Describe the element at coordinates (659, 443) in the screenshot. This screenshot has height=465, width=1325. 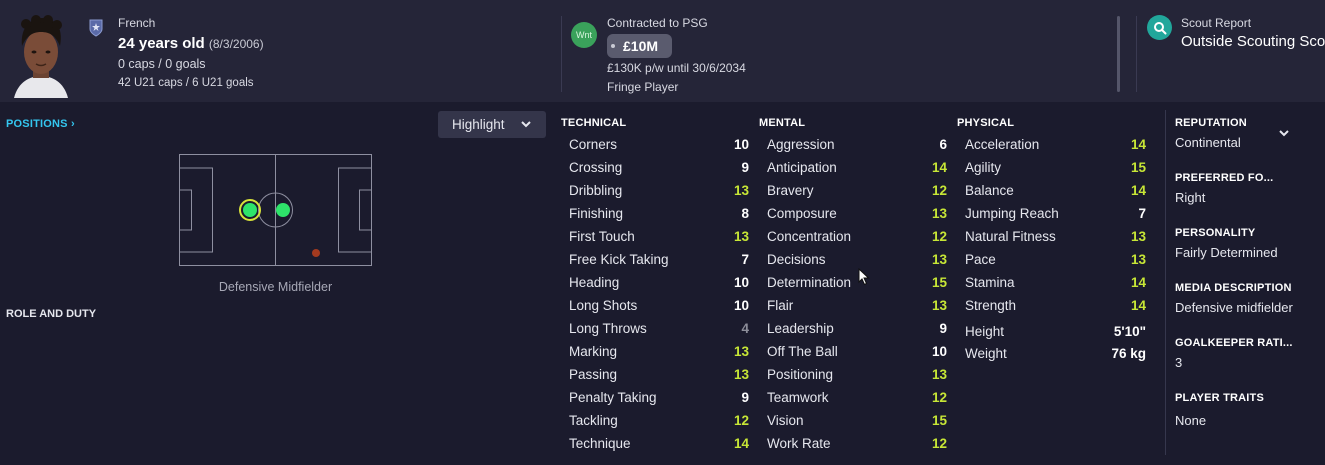
I see `attribute-row: Technique 14` at that location.